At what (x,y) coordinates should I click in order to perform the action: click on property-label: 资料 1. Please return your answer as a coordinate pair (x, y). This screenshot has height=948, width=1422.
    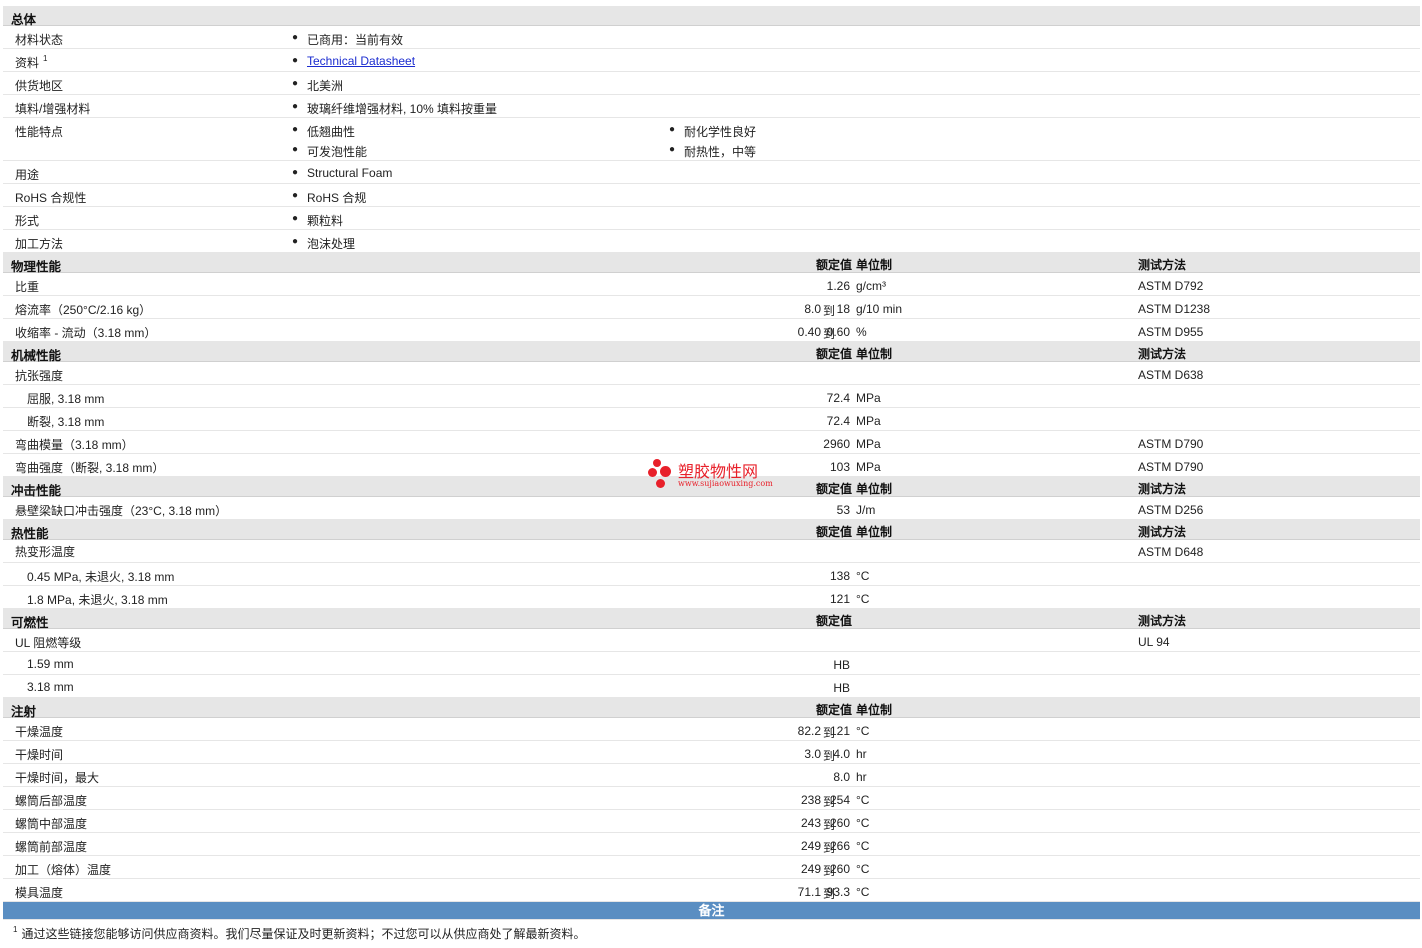
    Looking at the image, I should click on (31, 62).